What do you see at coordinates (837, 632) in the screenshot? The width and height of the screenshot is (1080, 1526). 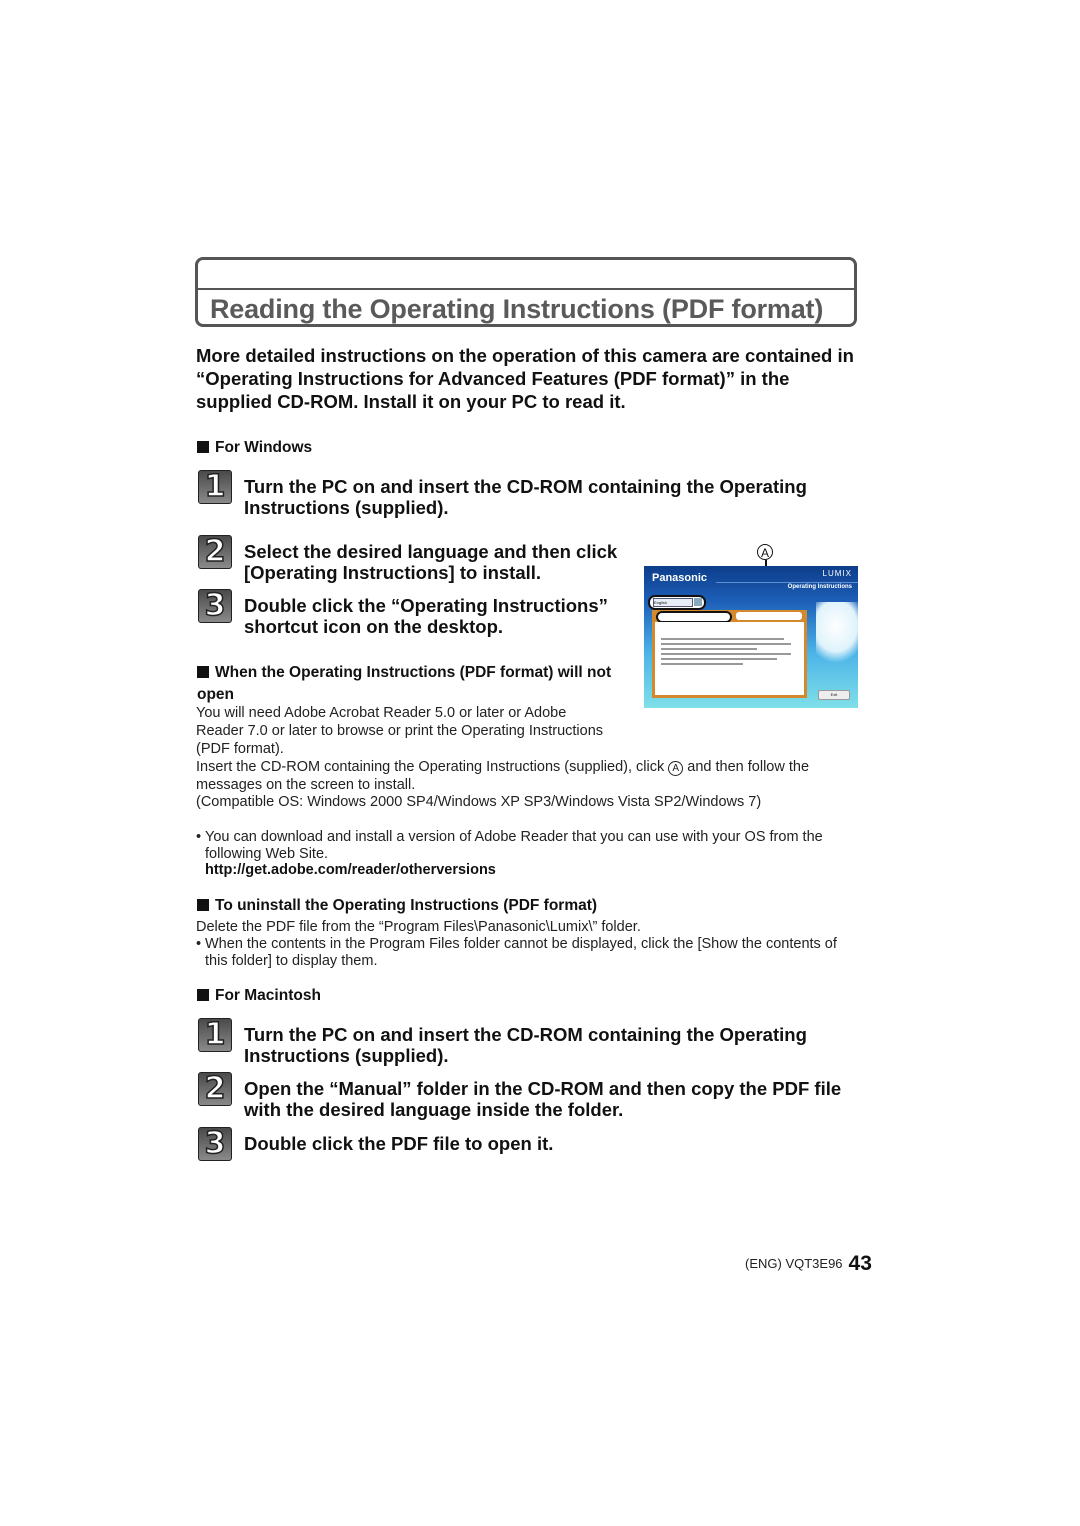 I see `book-illustration` at bounding box center [837, 632].